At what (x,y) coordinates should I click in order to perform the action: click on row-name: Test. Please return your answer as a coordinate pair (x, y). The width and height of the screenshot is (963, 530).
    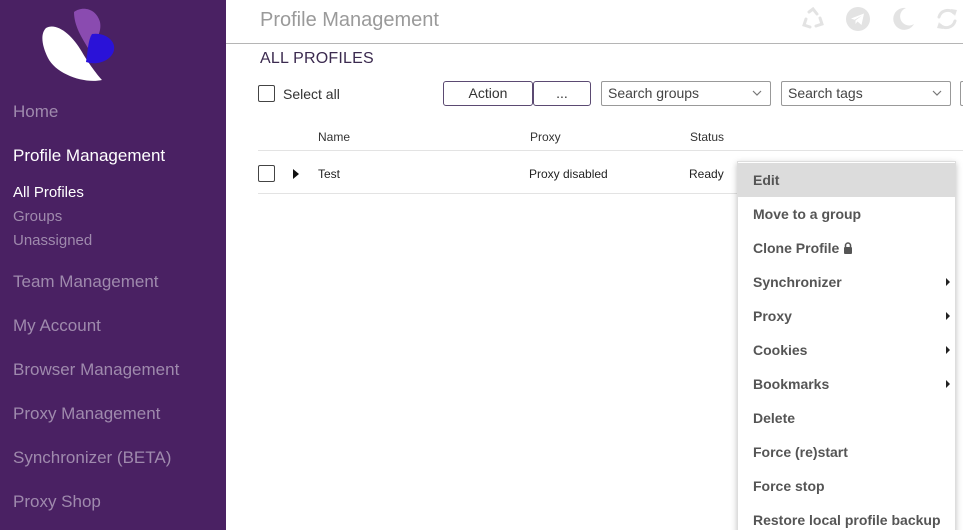
    Looking at the image, I should click on (329, 174).